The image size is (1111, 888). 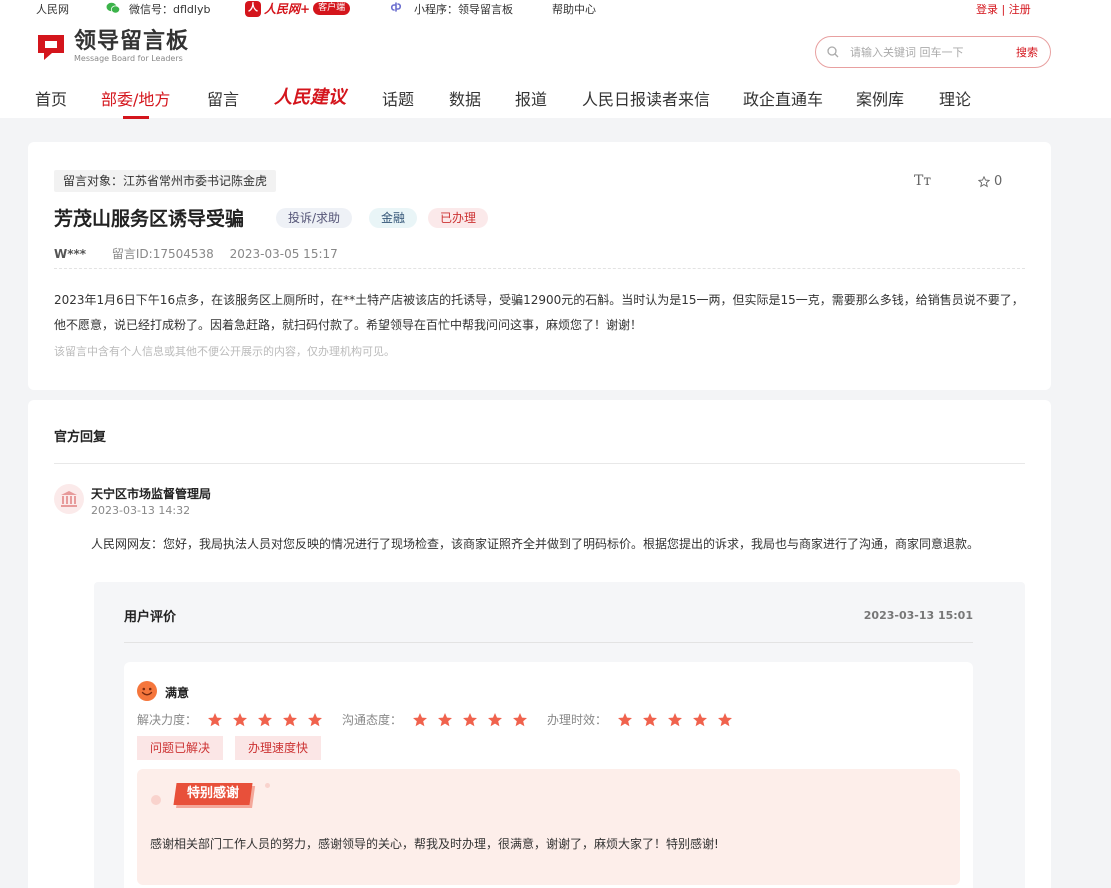 I want to click on message-target: 留言对象：江苏省常州市委书记陈金虎, so click(x=165, y=181).